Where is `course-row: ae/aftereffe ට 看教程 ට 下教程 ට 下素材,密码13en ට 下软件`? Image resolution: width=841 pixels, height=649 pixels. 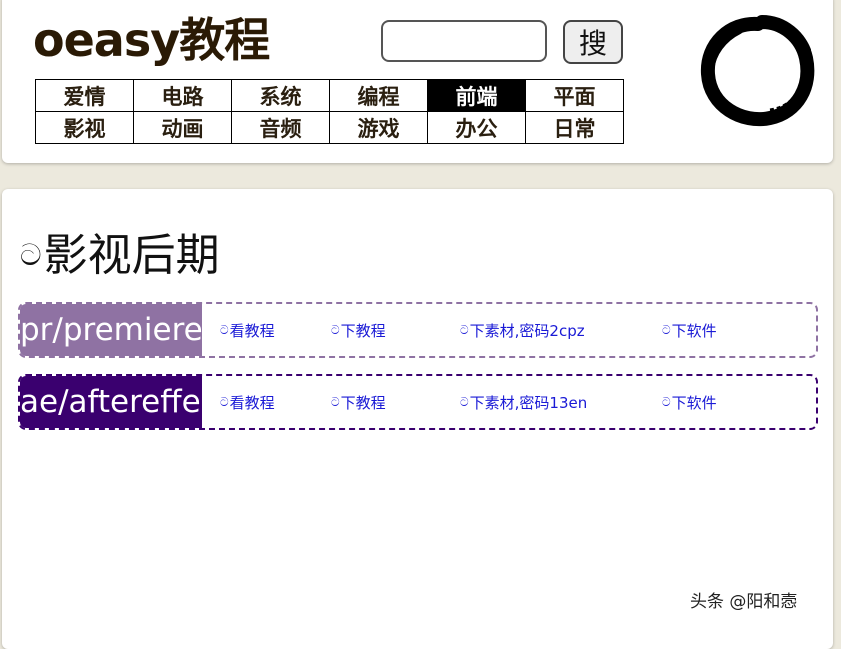 course-row: ae/aftereffe ට 看教程 ට 下教程 ට 下素材,密码13en ට 下软件 is located at coordinates (418, 402).